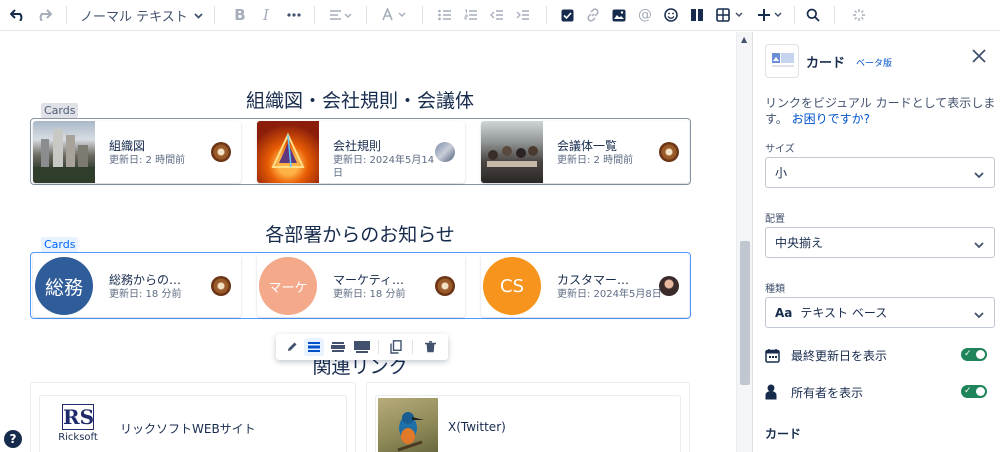  I want to click on link-card: X(Twitter), so click(528, 417).